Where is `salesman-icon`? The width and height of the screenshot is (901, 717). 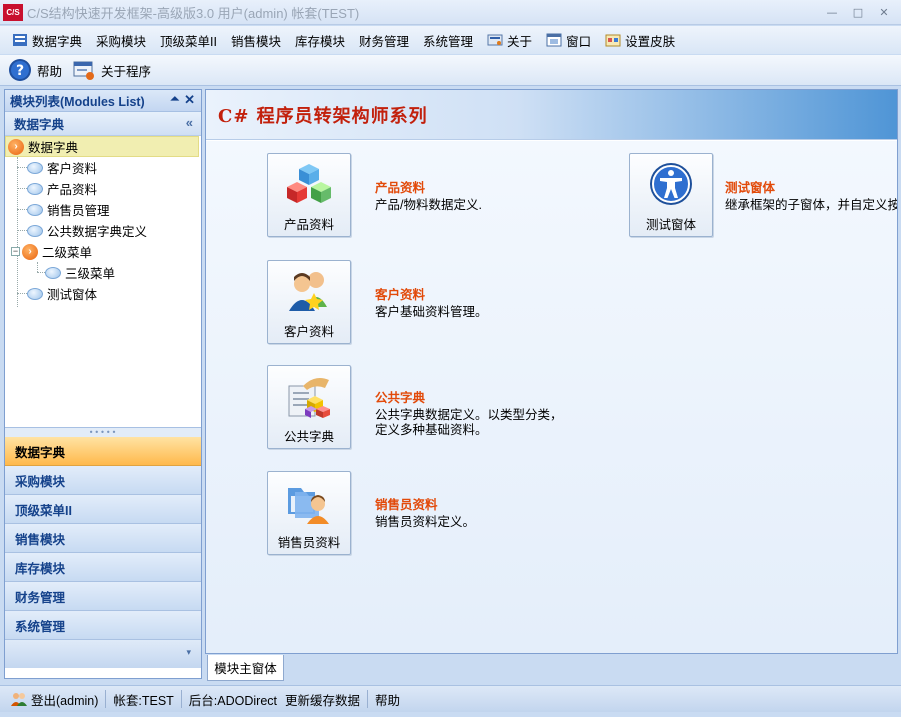
salesman-icon is located at coordinates (308, 506).